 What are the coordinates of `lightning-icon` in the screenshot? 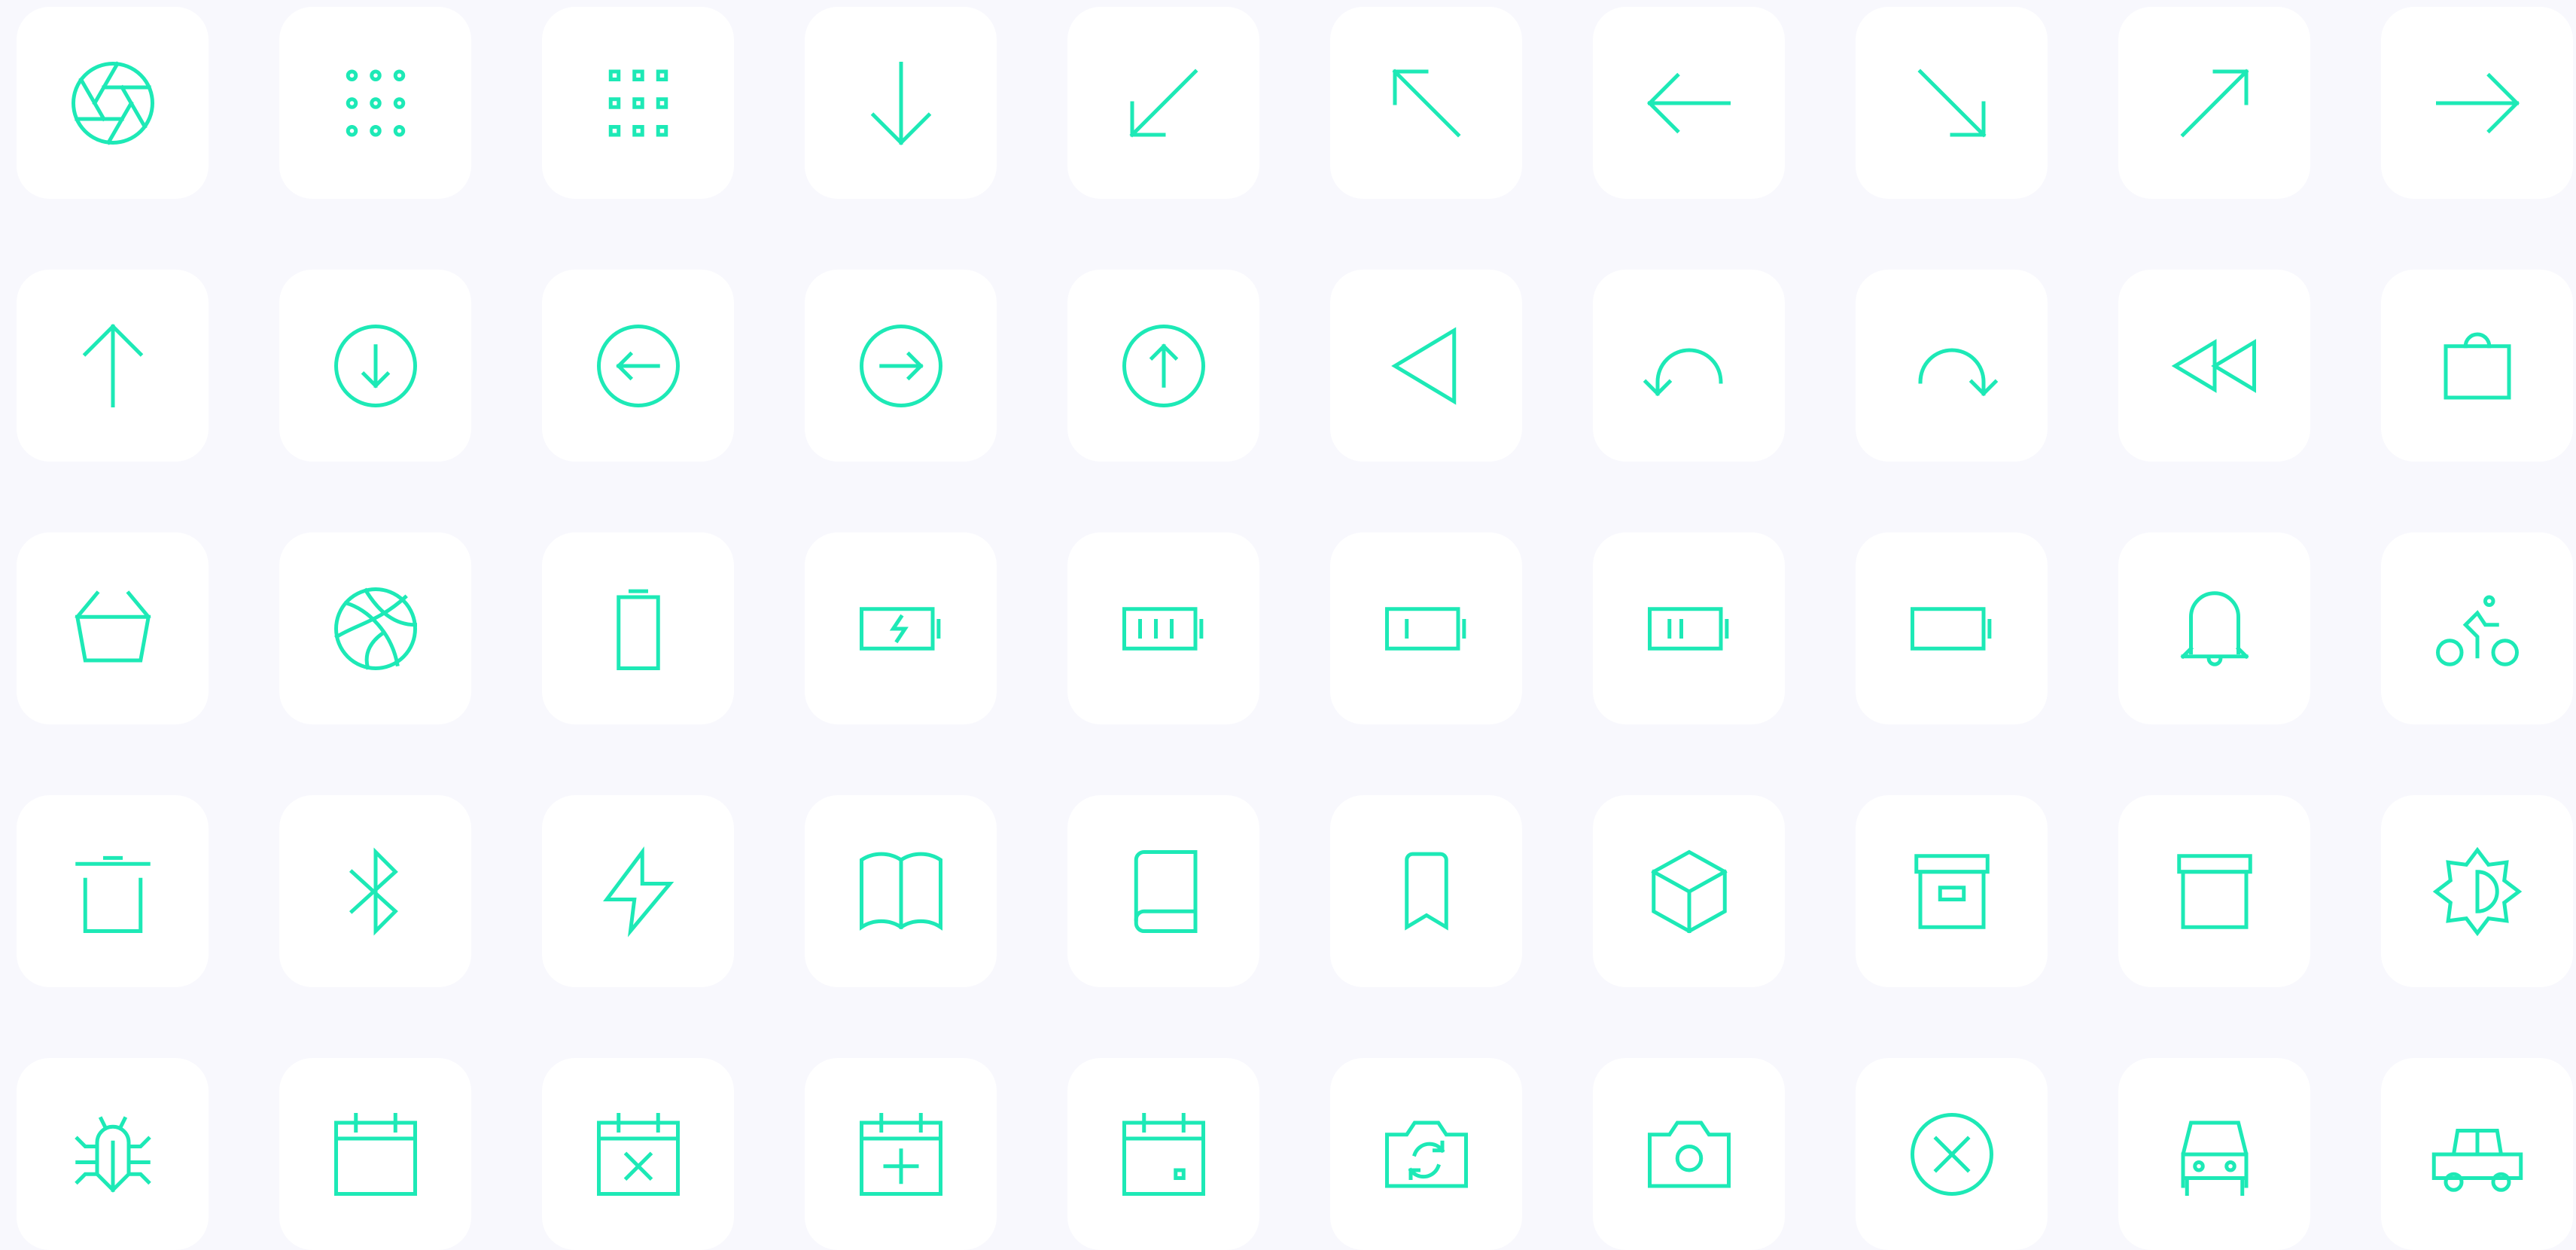 It's located at (638, 892).